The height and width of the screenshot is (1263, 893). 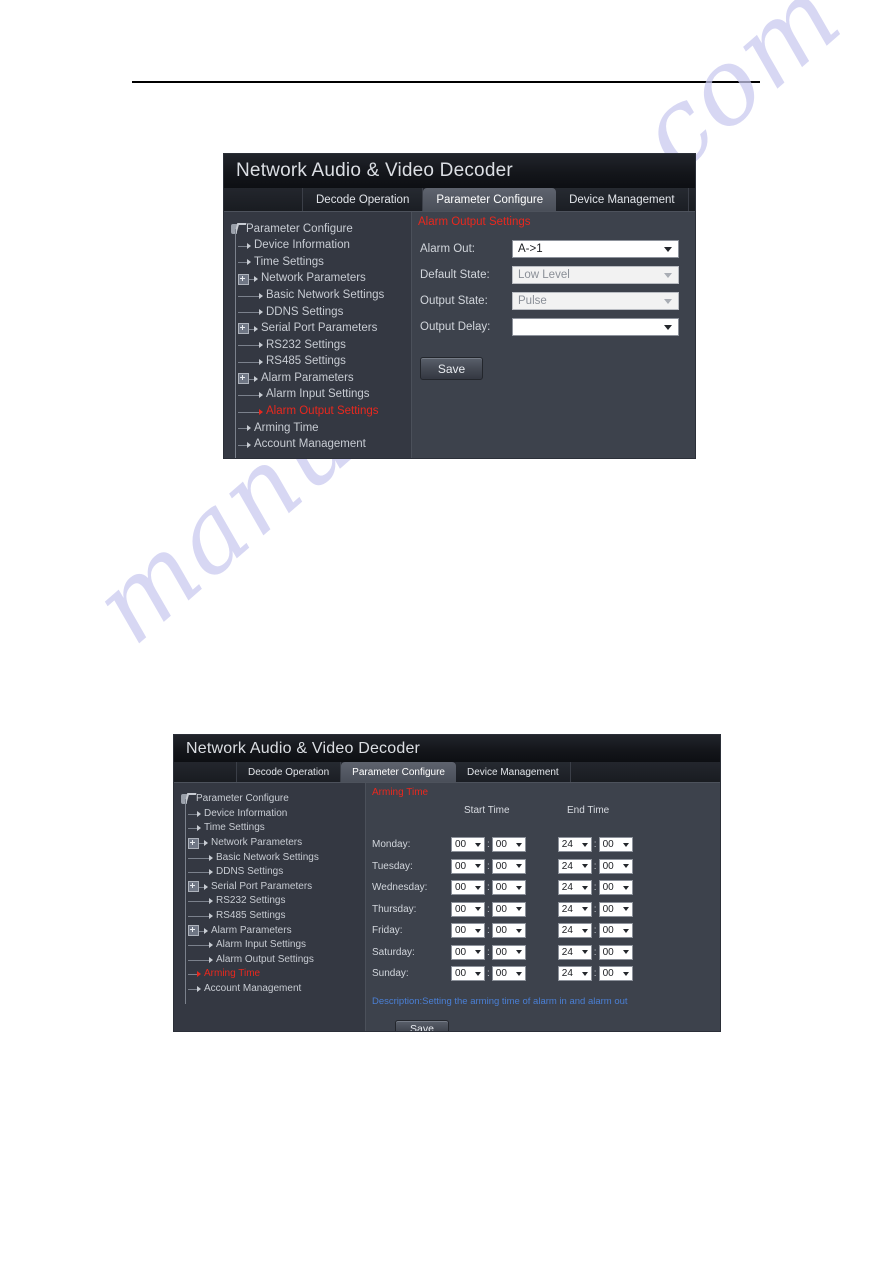 What do you see at coordinates (459, 171) in the screenshot?
I see `title-bar: Network Audio & Video Decoder` at bounding box center [459, 171].